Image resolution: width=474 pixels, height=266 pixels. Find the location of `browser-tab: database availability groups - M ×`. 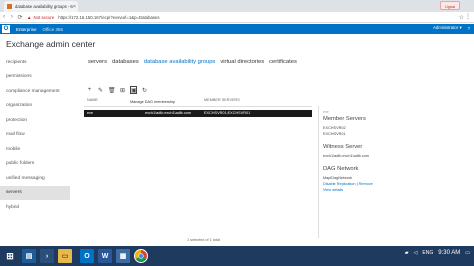

browser-tab: database availability groups - M × is located at coordinates (41, 6).